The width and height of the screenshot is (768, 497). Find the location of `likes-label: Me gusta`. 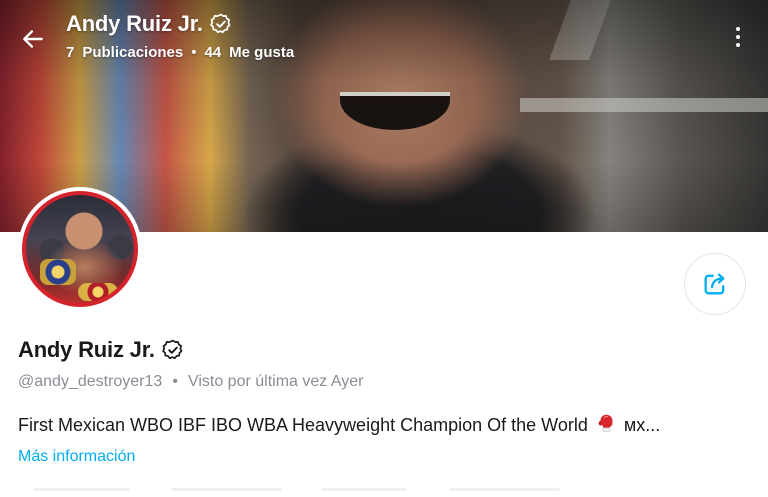

likes-label: Me gusta is located at coordinates (262, 52).